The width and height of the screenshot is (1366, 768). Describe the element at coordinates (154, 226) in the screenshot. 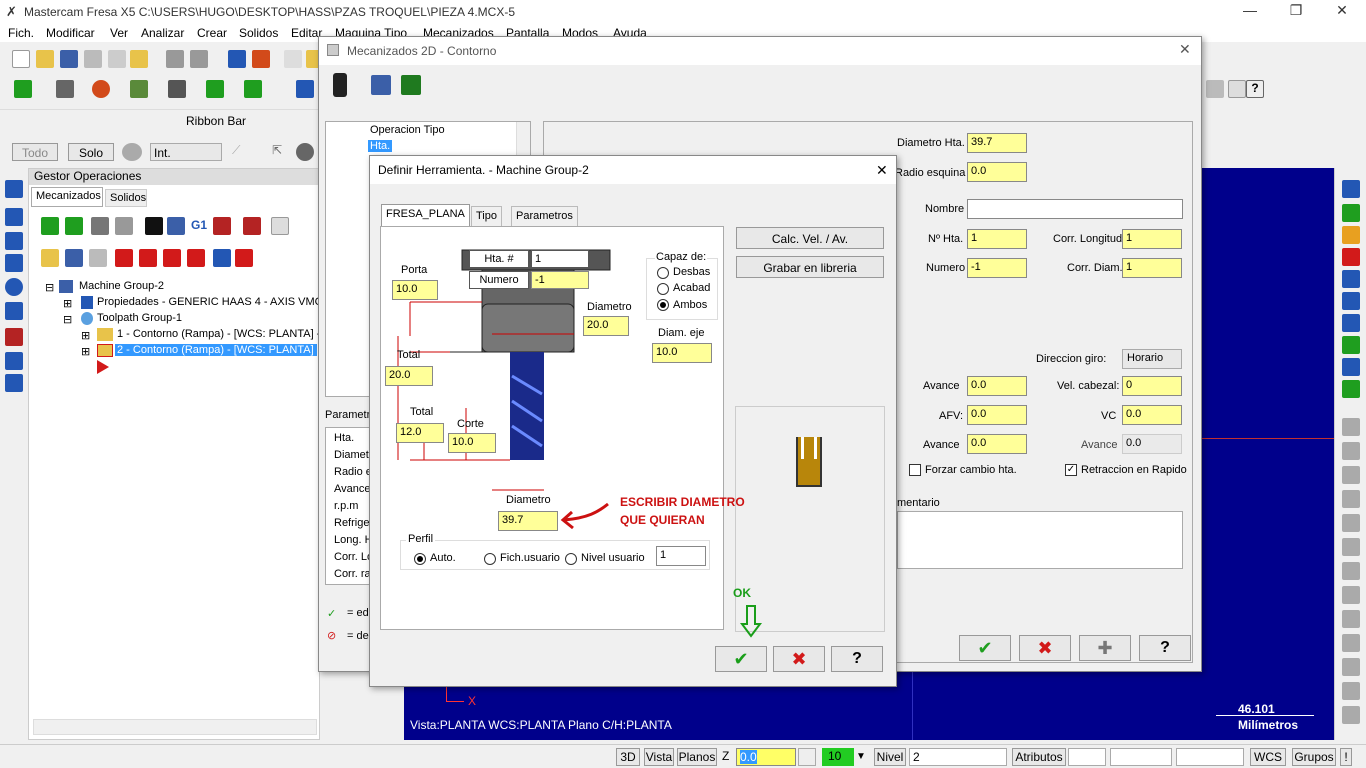

I see `backplot-icon` at that location.